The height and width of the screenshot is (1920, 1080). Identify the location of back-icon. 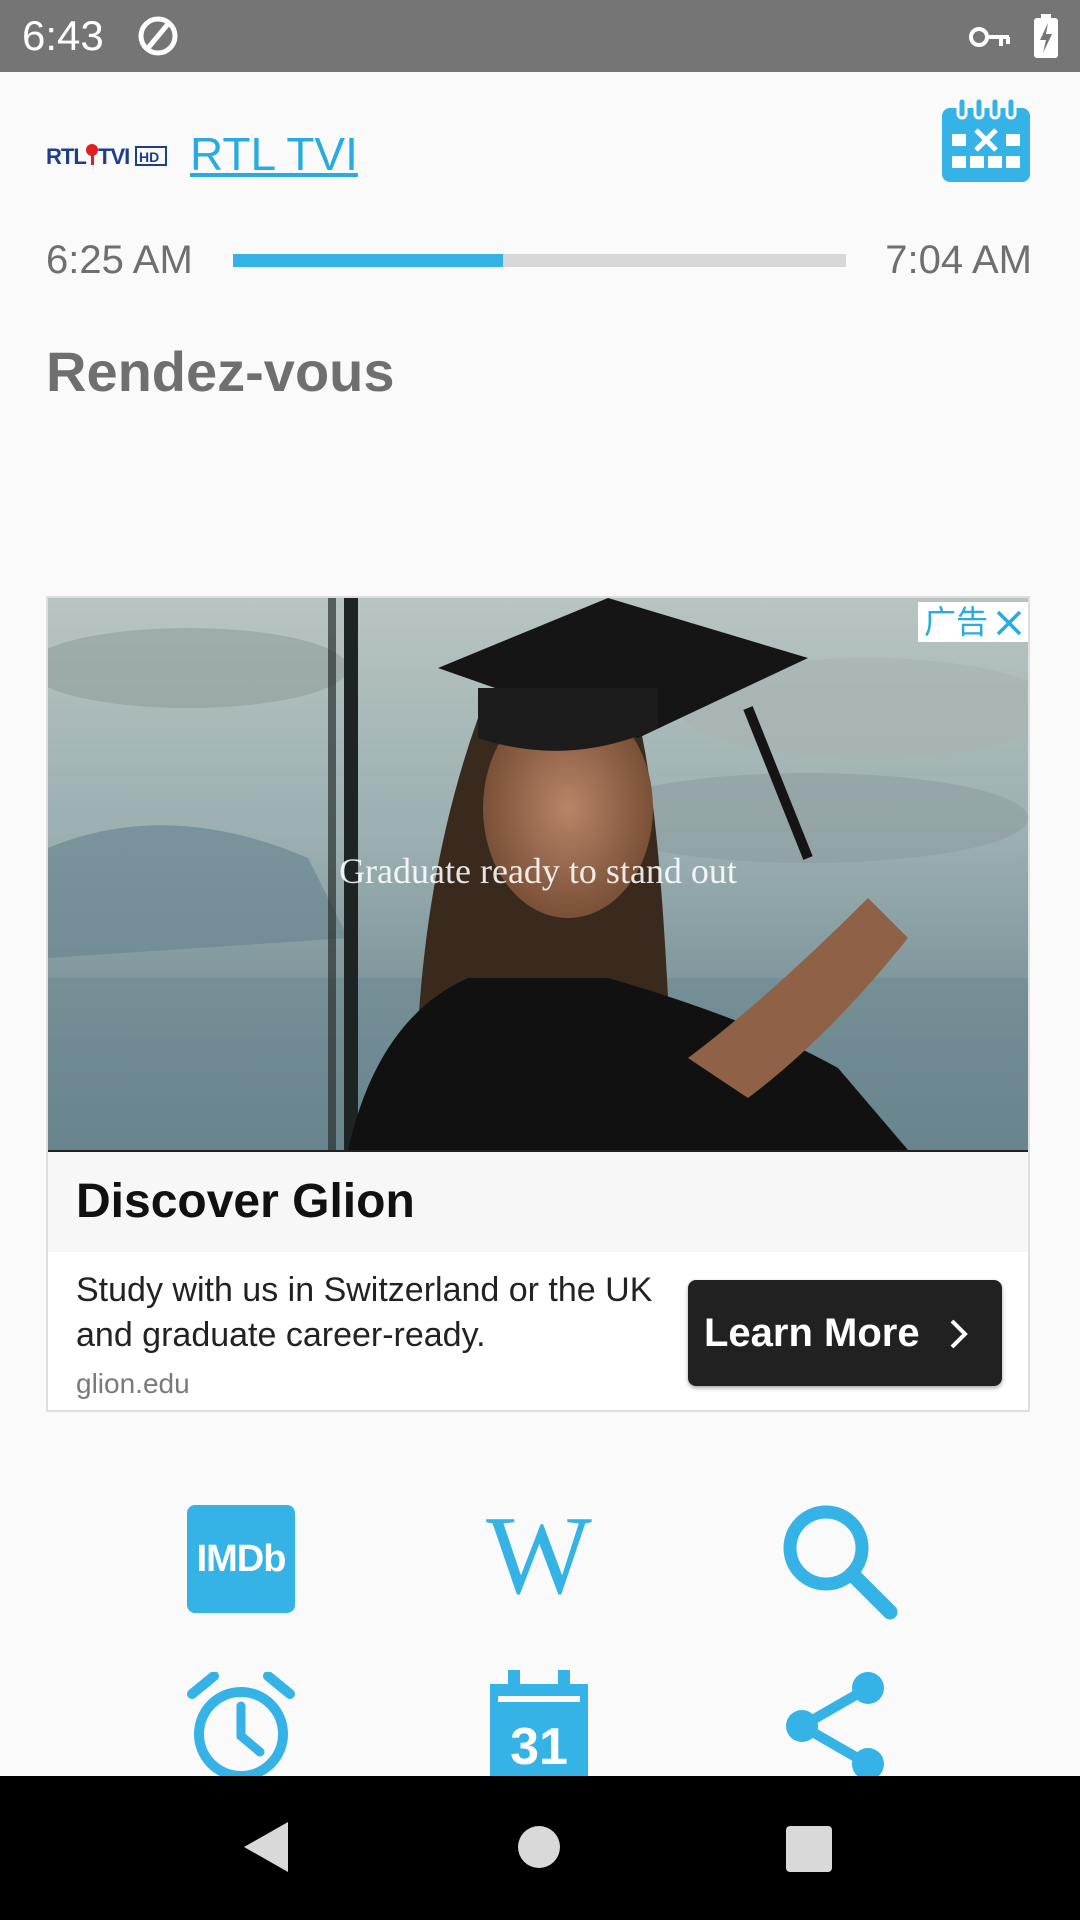
(266, 1847).